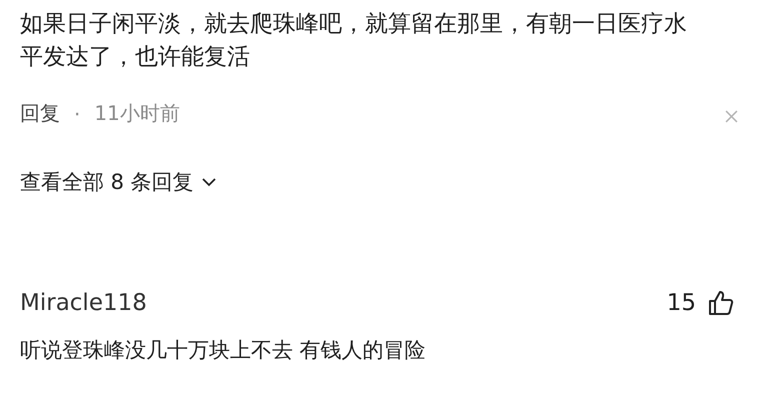  I want to click on author-name: Miracle118, so click(83, 303).